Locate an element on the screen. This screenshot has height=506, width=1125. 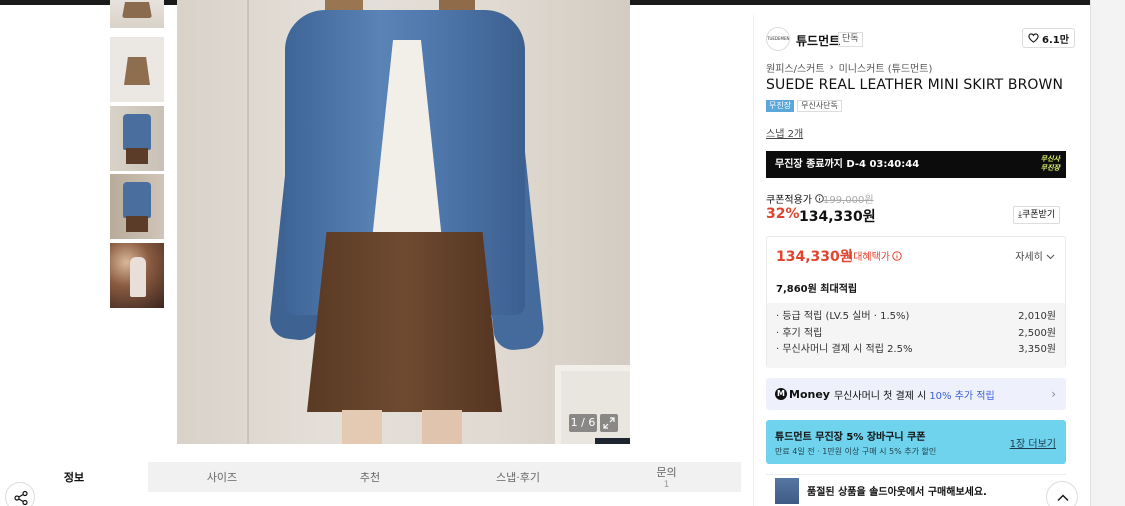
coupon-price-label: 쿠폰적용가 is located at coordinates (795, 198).